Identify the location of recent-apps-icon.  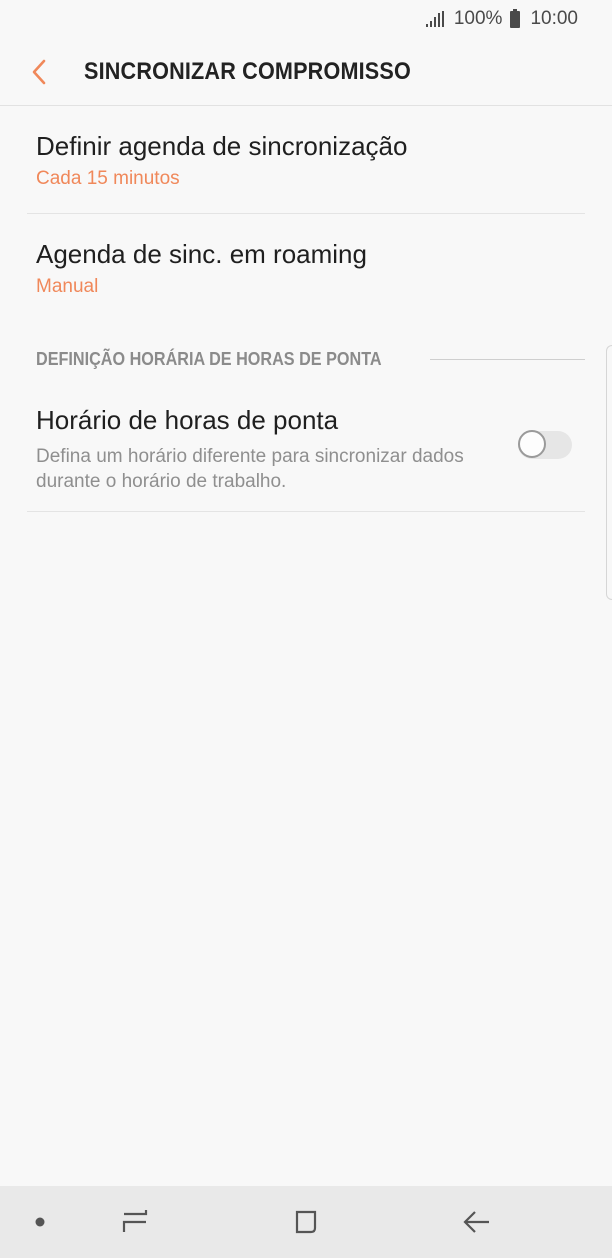
(135, 1221).